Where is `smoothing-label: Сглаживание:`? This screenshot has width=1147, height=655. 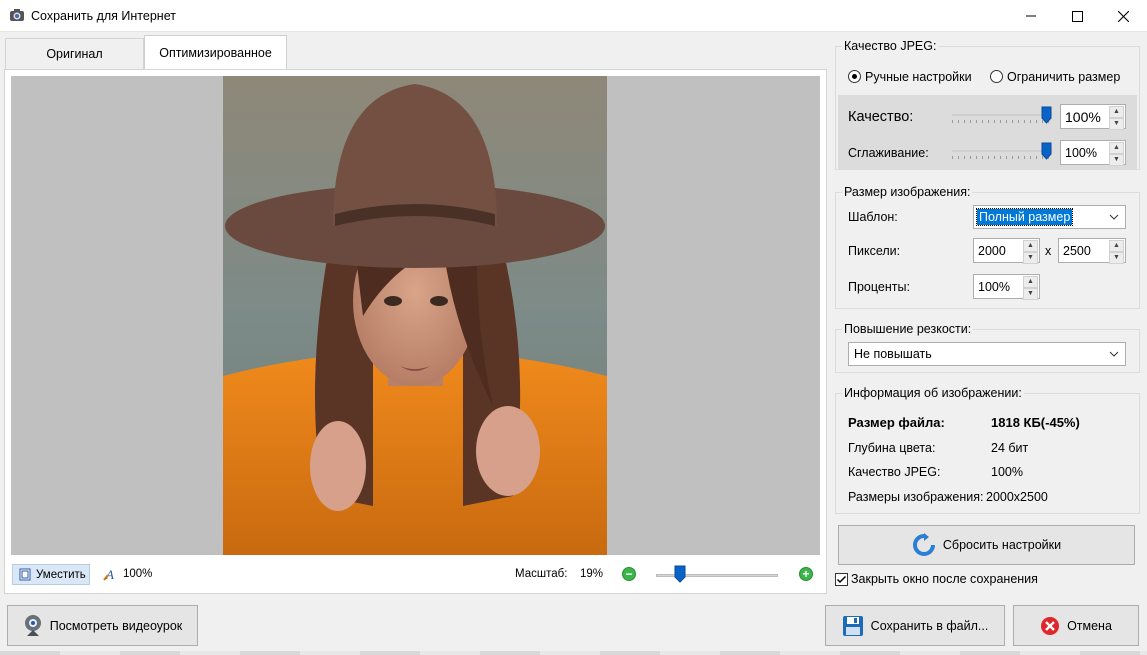
smoothing-label: Сглаживание: is located at coordinates (888, 153).